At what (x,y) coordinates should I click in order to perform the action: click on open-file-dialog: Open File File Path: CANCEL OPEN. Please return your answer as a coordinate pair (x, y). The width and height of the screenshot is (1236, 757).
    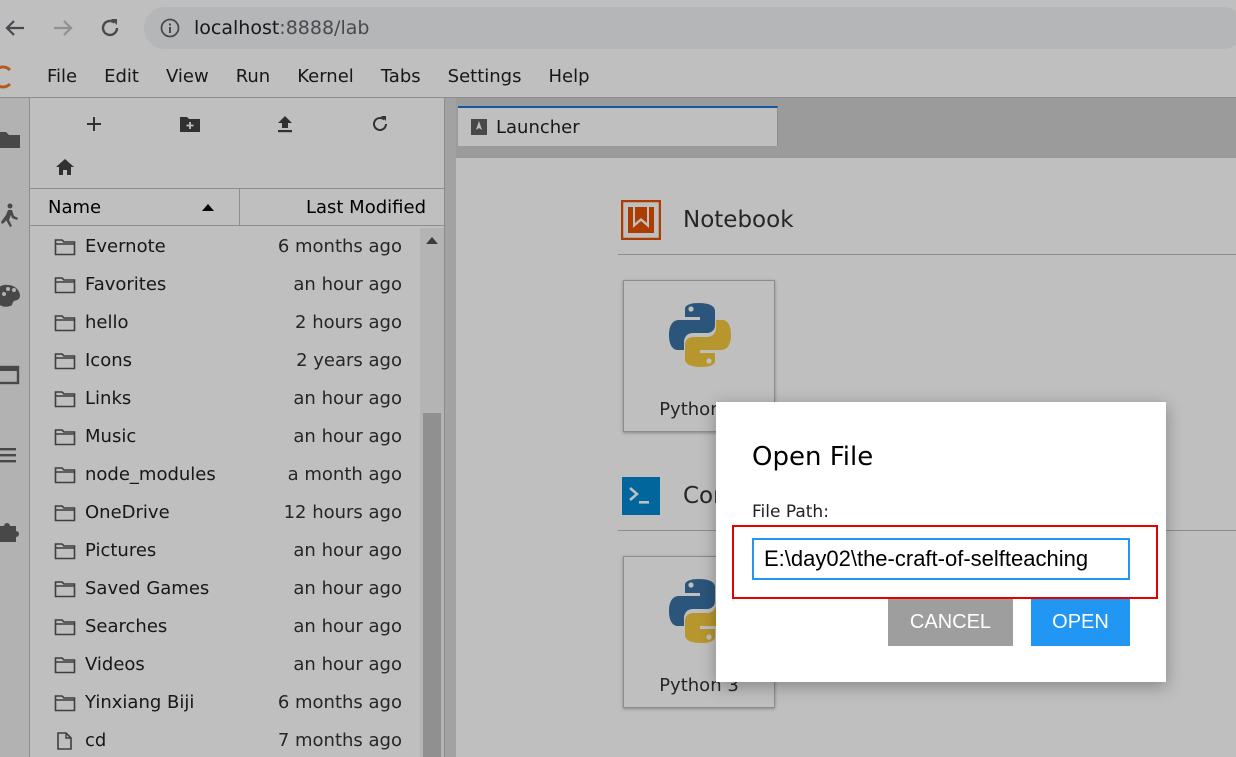
    Looking at the image, I should click on (941, 542).